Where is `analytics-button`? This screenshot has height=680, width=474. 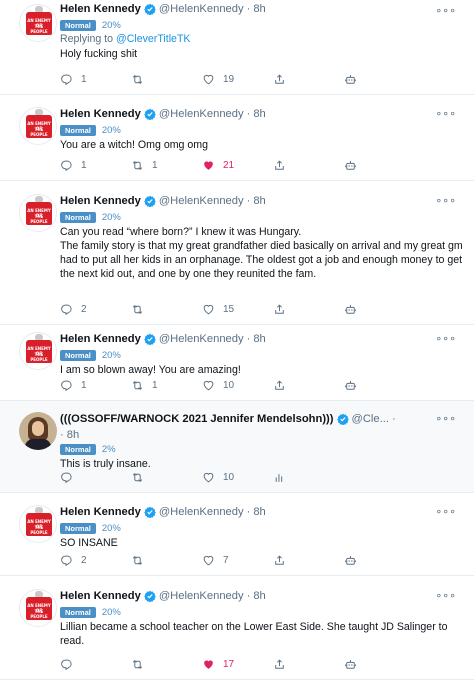
analytics-button is located at coordinates (308, 477).